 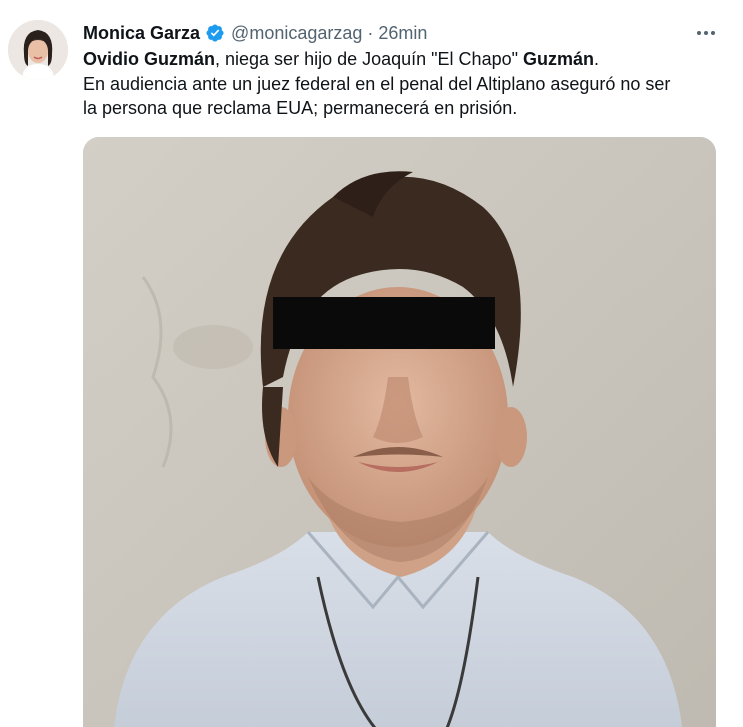 I want to click on avatar-photo, so click(x=38, y=50).